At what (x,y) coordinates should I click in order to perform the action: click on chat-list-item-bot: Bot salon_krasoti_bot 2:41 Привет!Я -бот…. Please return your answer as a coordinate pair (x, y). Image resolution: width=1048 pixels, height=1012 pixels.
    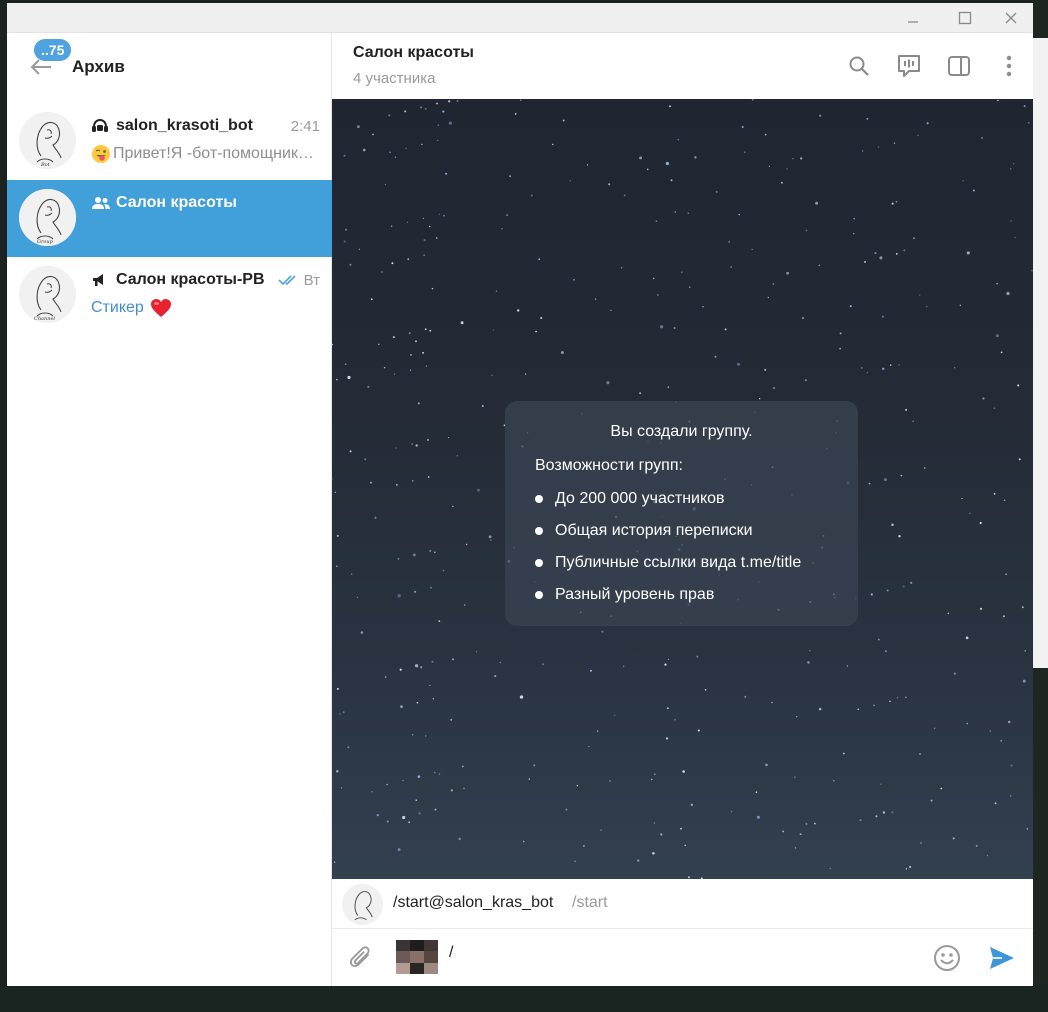
    Looking at the image, I should click on (169, 141).